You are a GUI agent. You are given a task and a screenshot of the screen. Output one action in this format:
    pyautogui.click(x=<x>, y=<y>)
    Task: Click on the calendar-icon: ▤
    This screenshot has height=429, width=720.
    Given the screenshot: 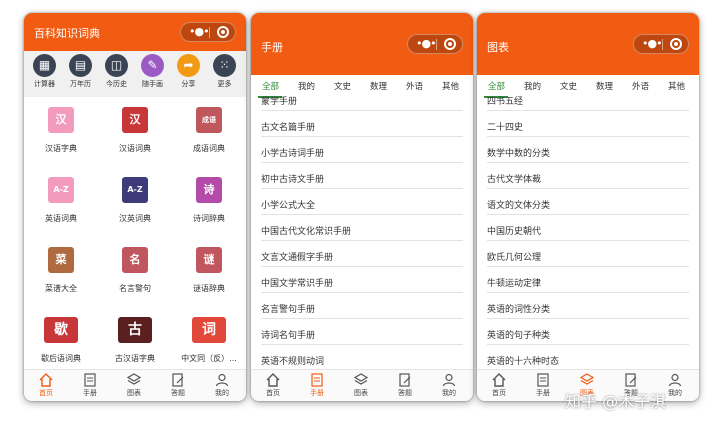 What is the action you would take?
    pyautogui.click(x=80, y=65)
    